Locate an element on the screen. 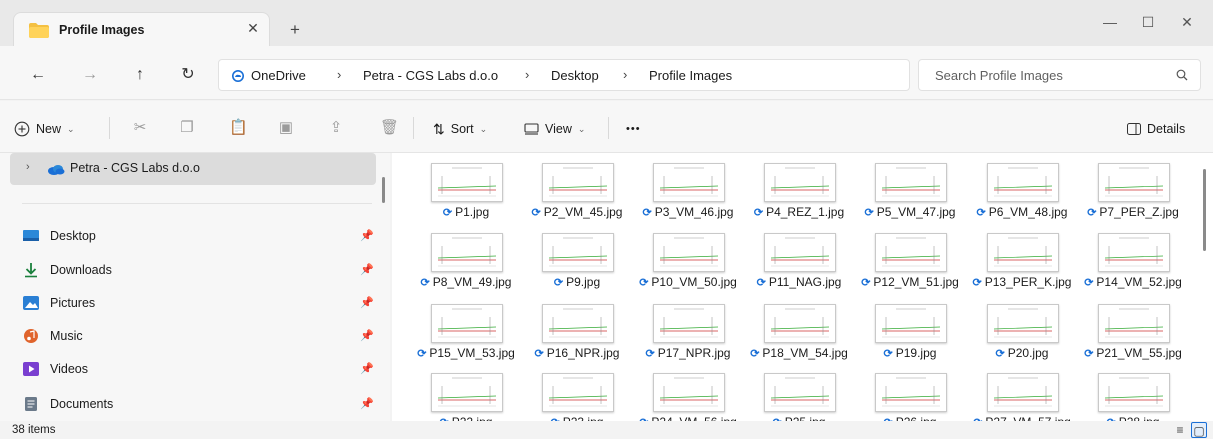 The image size is (1213, 439). file-item: ⟳ P19.jpg is located at coordinates (910, 331).